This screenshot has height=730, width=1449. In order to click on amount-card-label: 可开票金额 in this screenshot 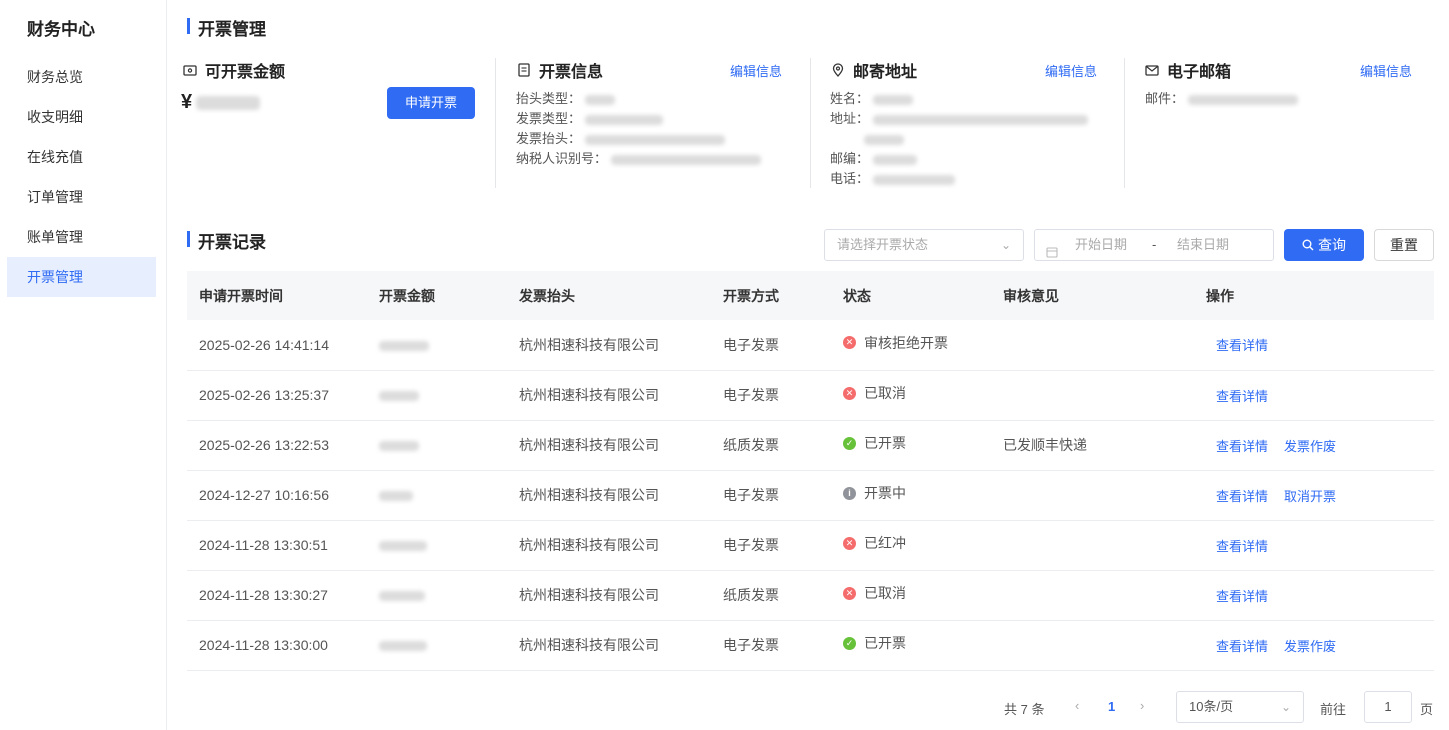, I will do `click(245, 72)`.